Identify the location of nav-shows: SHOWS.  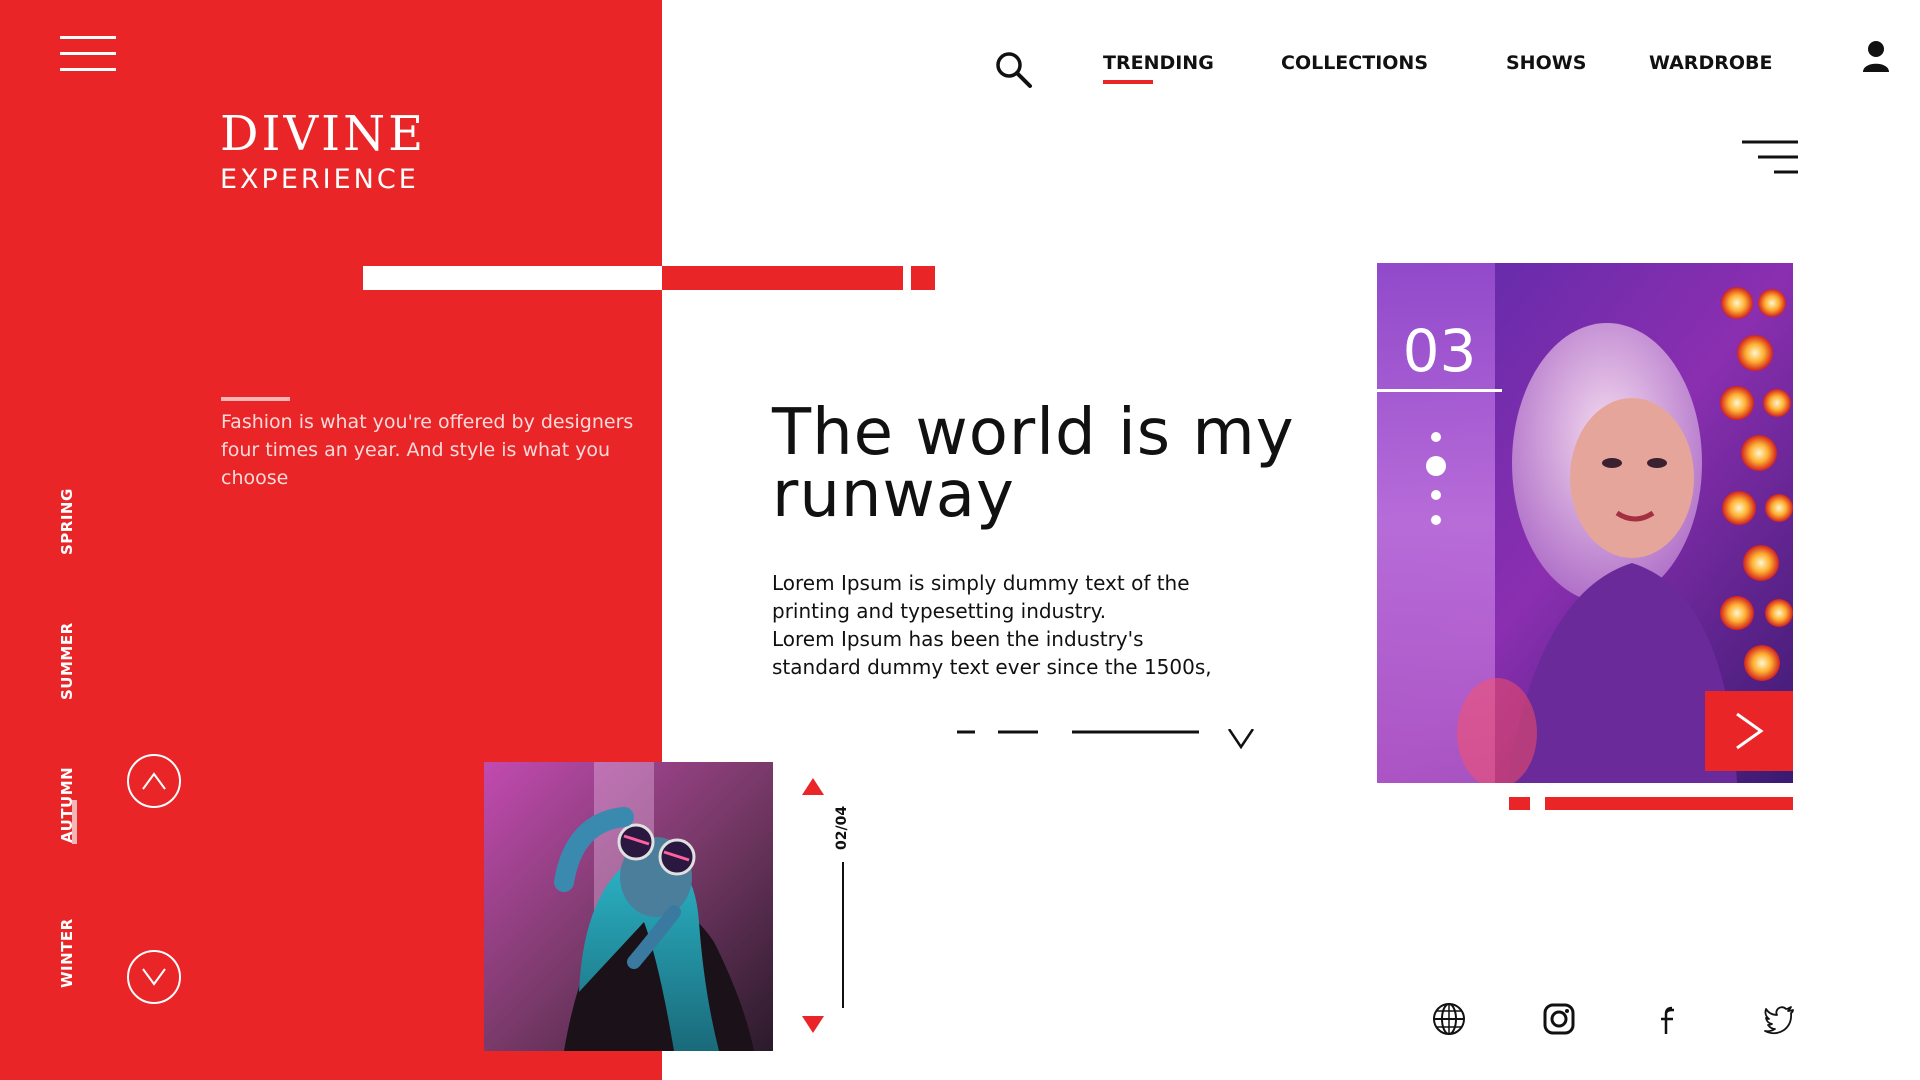
(1546, 63).